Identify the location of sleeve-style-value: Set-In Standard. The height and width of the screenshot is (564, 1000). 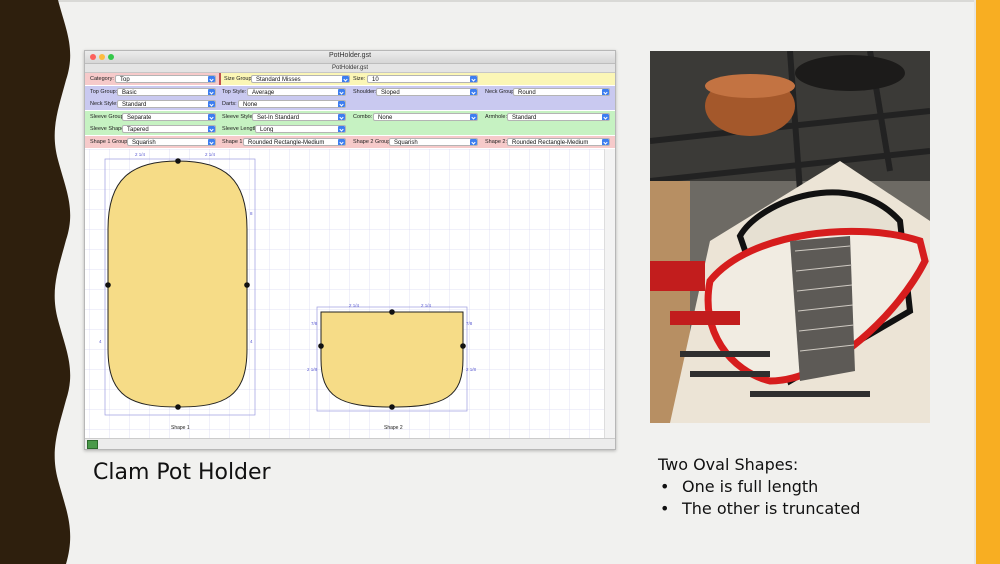
(278, 118).